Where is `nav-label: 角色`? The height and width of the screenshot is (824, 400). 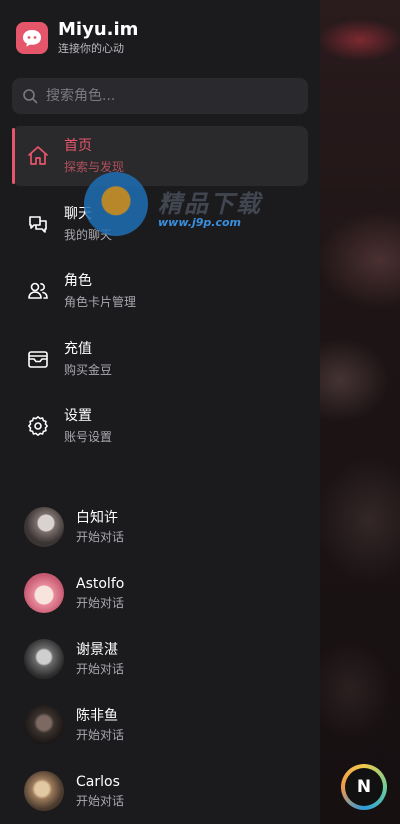
nav-label: 角色 is located at coordinates (78, 281).